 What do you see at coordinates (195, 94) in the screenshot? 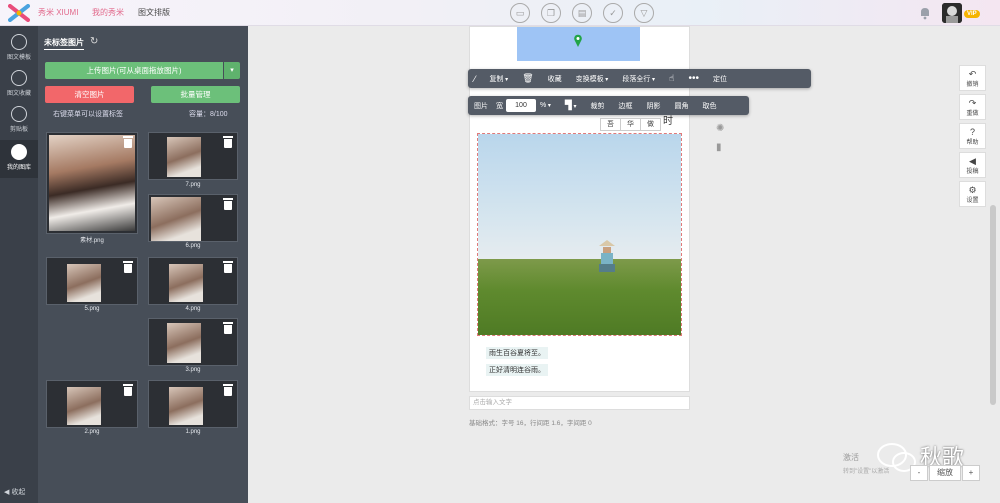
I see `batch-manage-button: 批量管理` at bounding box center [195, 94].